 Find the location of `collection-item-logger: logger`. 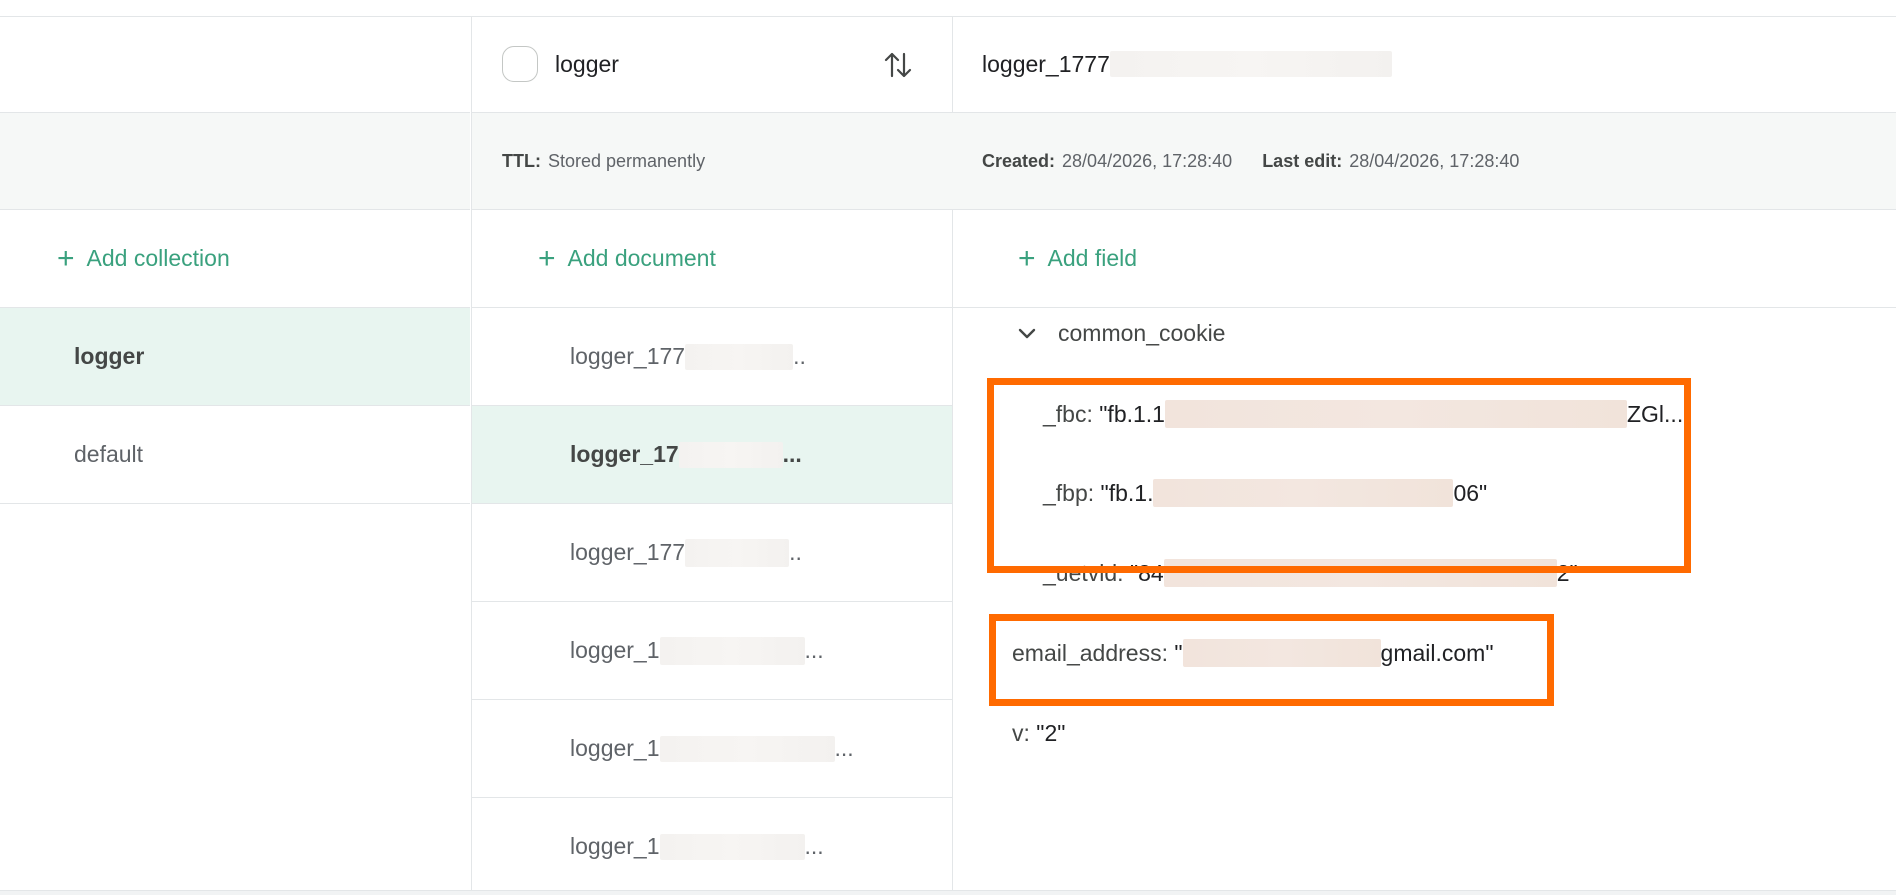

collection-item-logger: logger is located at coordinates (235, 357).